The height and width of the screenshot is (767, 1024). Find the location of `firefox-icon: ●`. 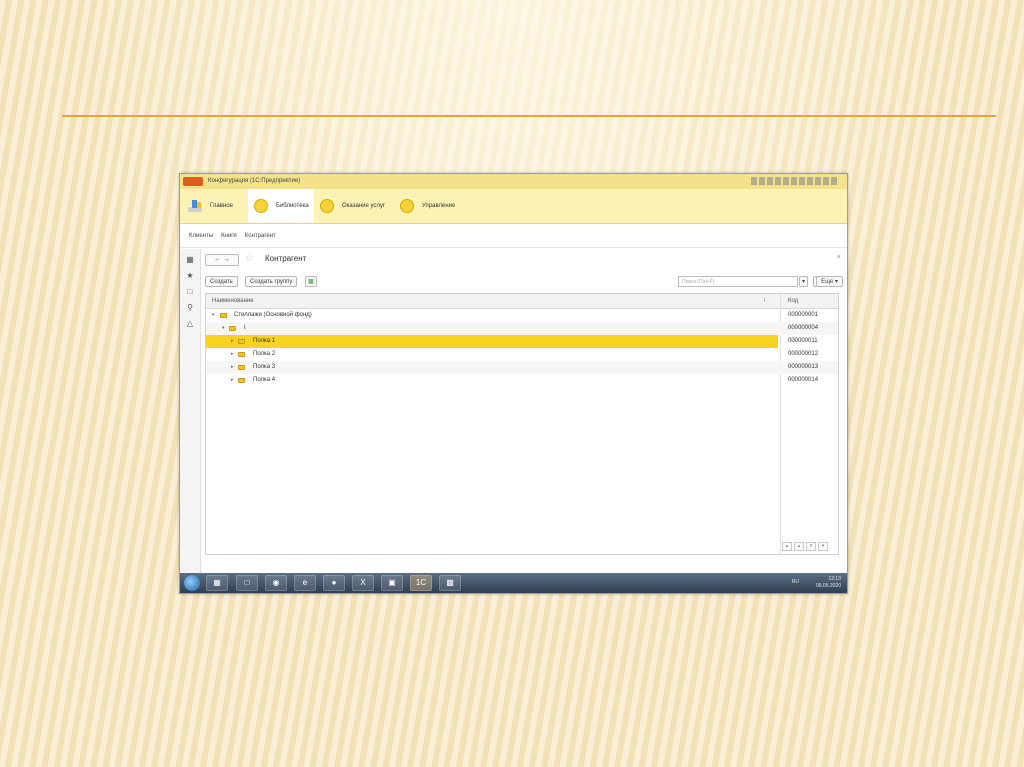

firefox-icon: ● is located at coordinates (334, 583).